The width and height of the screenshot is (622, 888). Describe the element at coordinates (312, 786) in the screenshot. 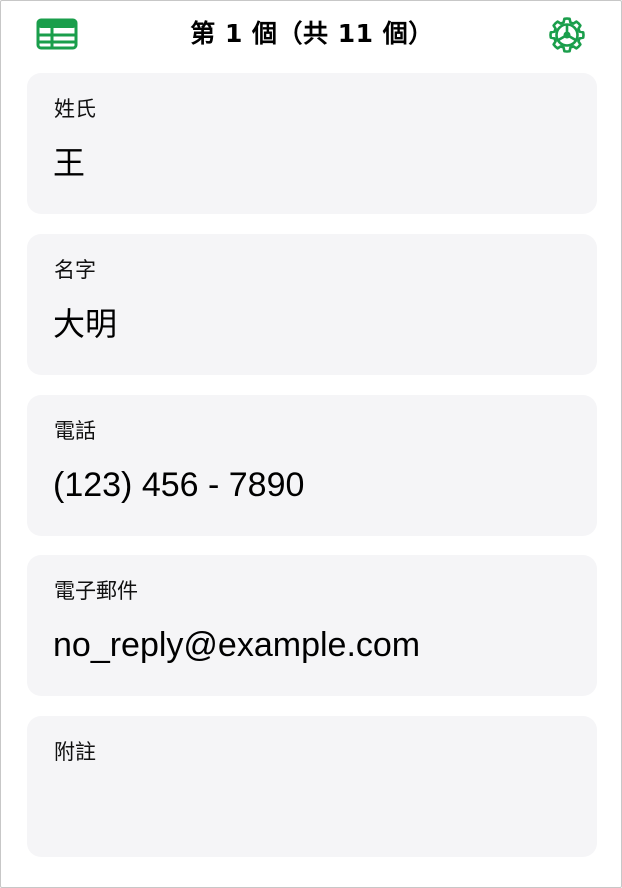

I see `field-notes: 附註` at that location.